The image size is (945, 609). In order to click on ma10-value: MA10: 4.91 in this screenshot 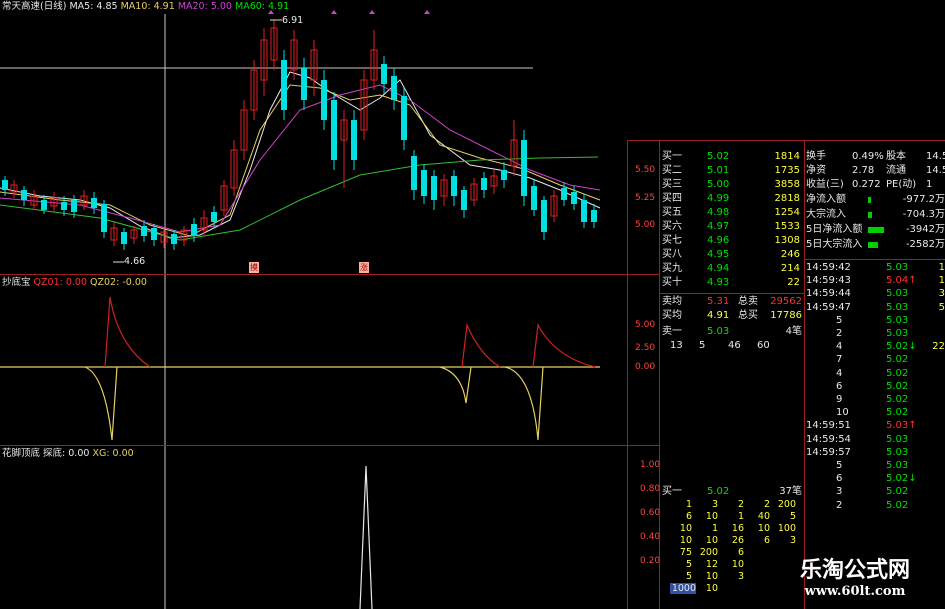, I will do `click(147, 6)`.